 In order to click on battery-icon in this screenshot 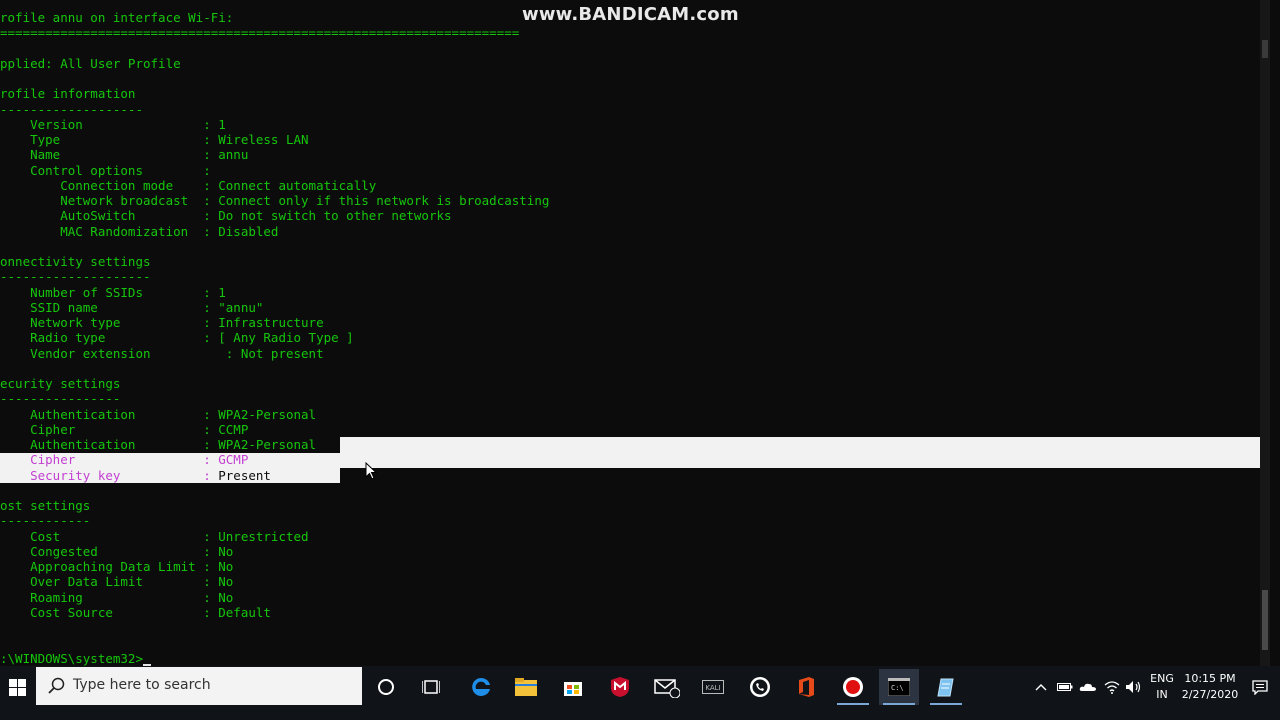, I will do `click(1065, 687)`.